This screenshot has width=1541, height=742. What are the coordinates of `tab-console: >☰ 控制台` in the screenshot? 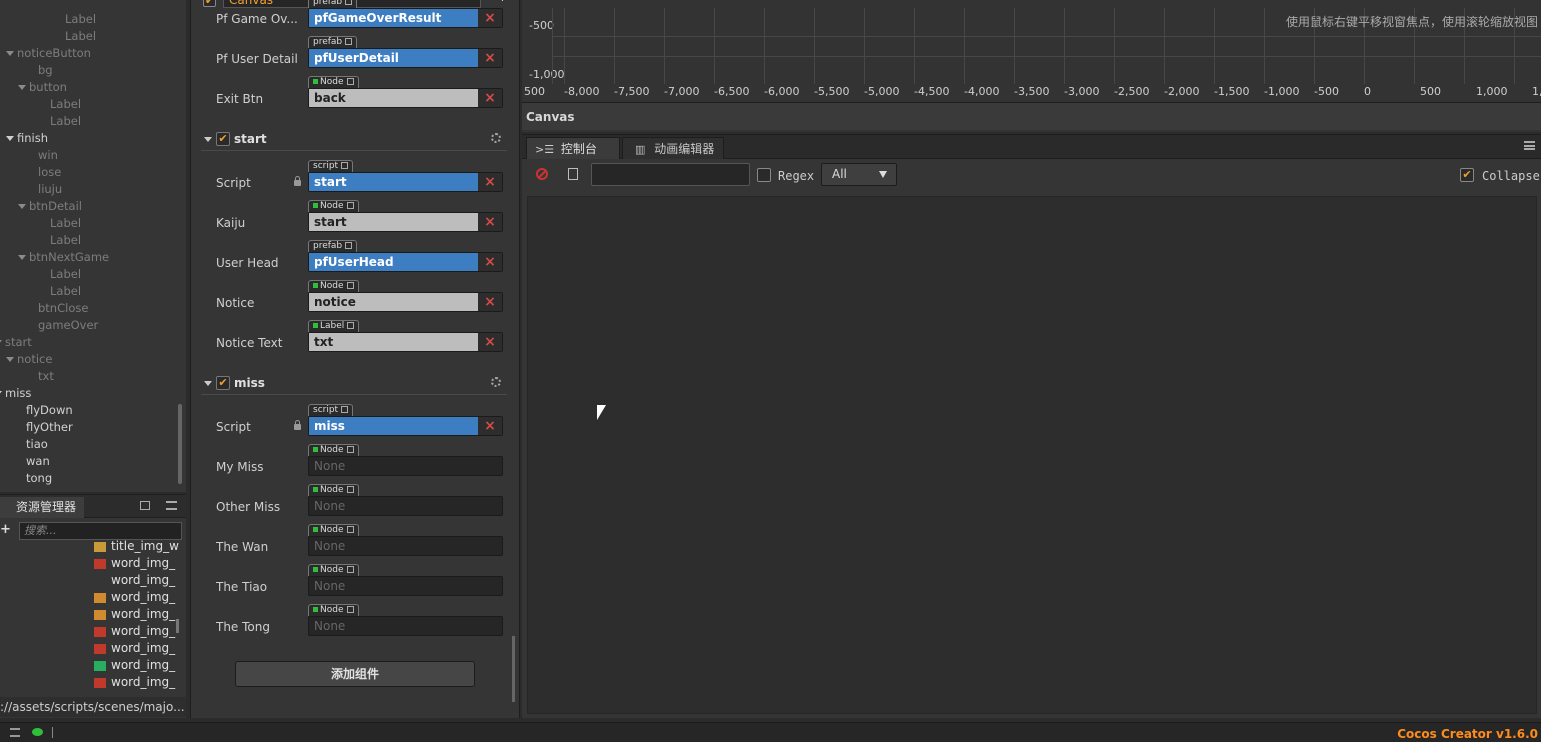 It's located at (573, 148).